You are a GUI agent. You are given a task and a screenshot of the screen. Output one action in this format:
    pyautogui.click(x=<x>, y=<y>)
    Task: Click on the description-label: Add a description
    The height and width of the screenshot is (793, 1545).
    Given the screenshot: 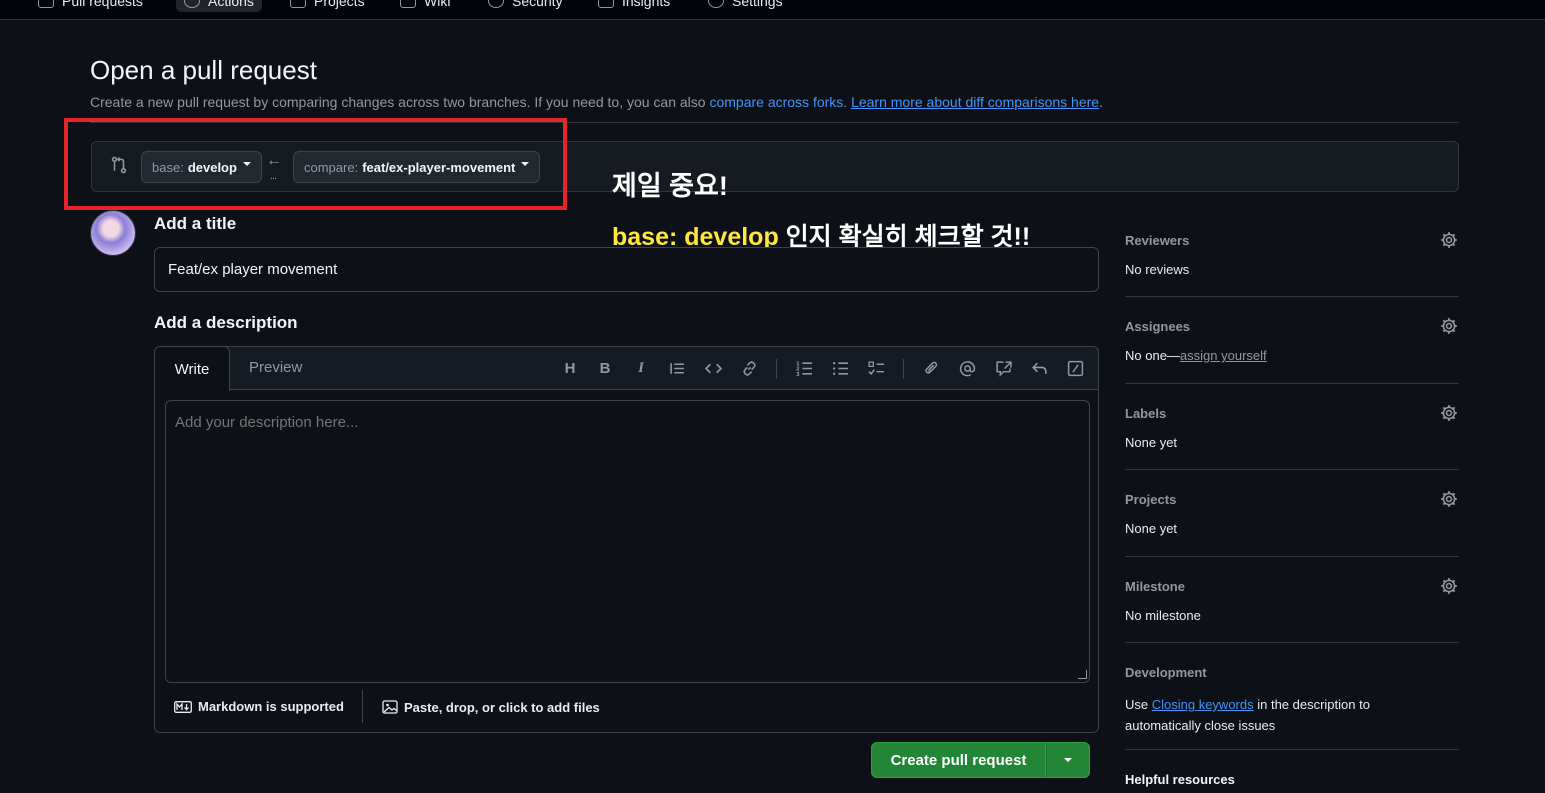 What is the action you would take?
    pyautogui.click(x=226, y=322)
    